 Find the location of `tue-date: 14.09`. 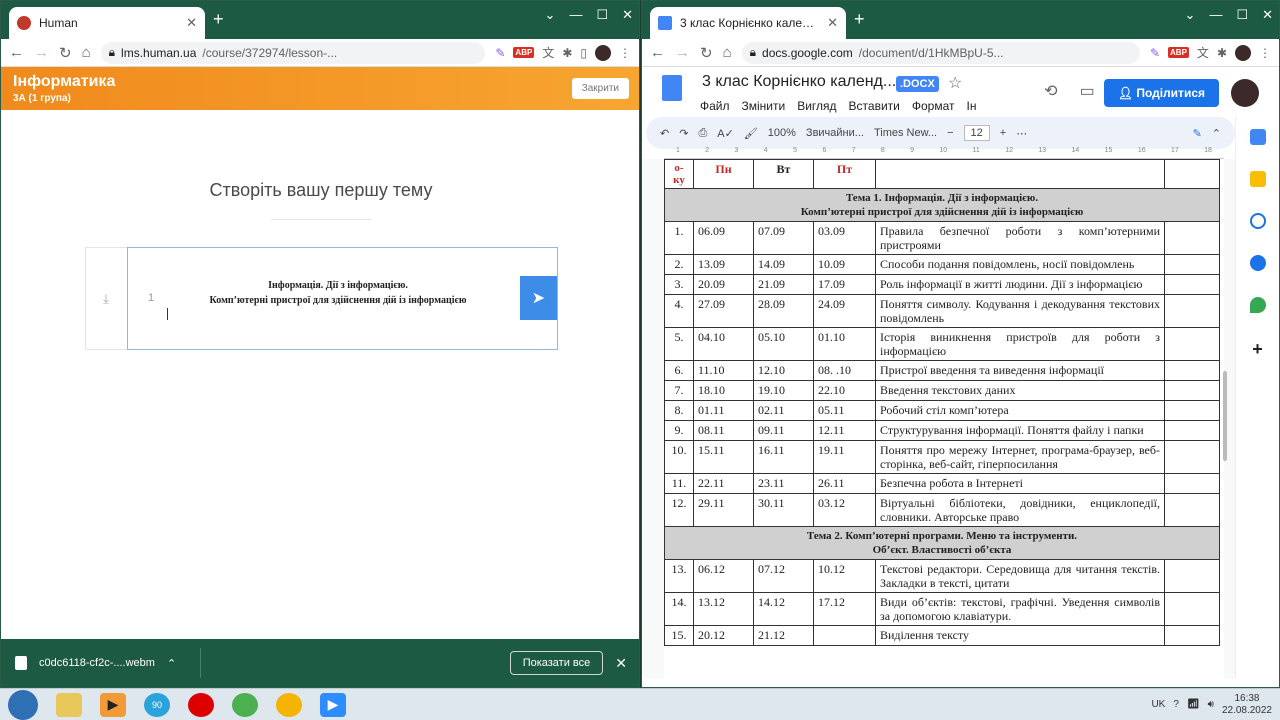

tue-date: 14.09 is located at coordinates (783, 264).